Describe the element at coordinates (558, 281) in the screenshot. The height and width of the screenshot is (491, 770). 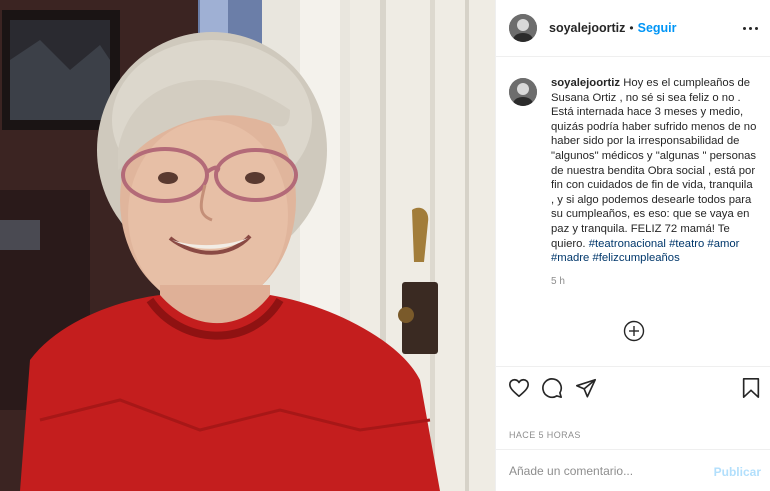
I see `caption-time: 5 h` at that location.